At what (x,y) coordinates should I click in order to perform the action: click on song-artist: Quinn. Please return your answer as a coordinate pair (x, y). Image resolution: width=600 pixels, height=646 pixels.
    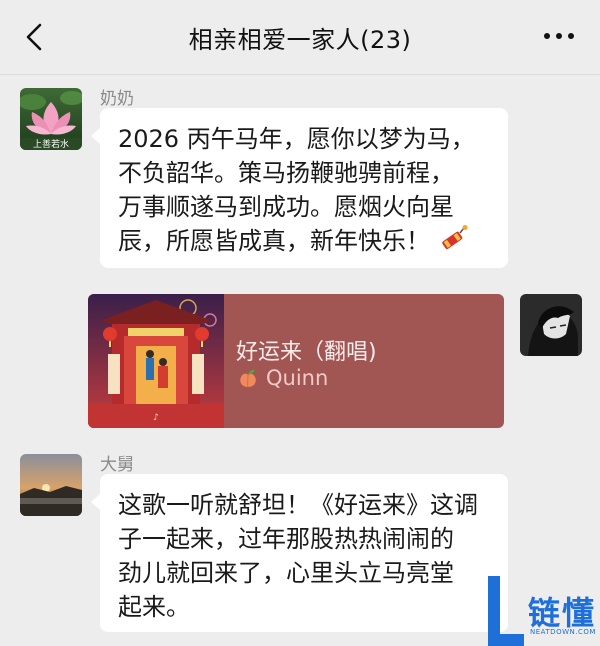
    Looking at the image, I should click on (297, 378).